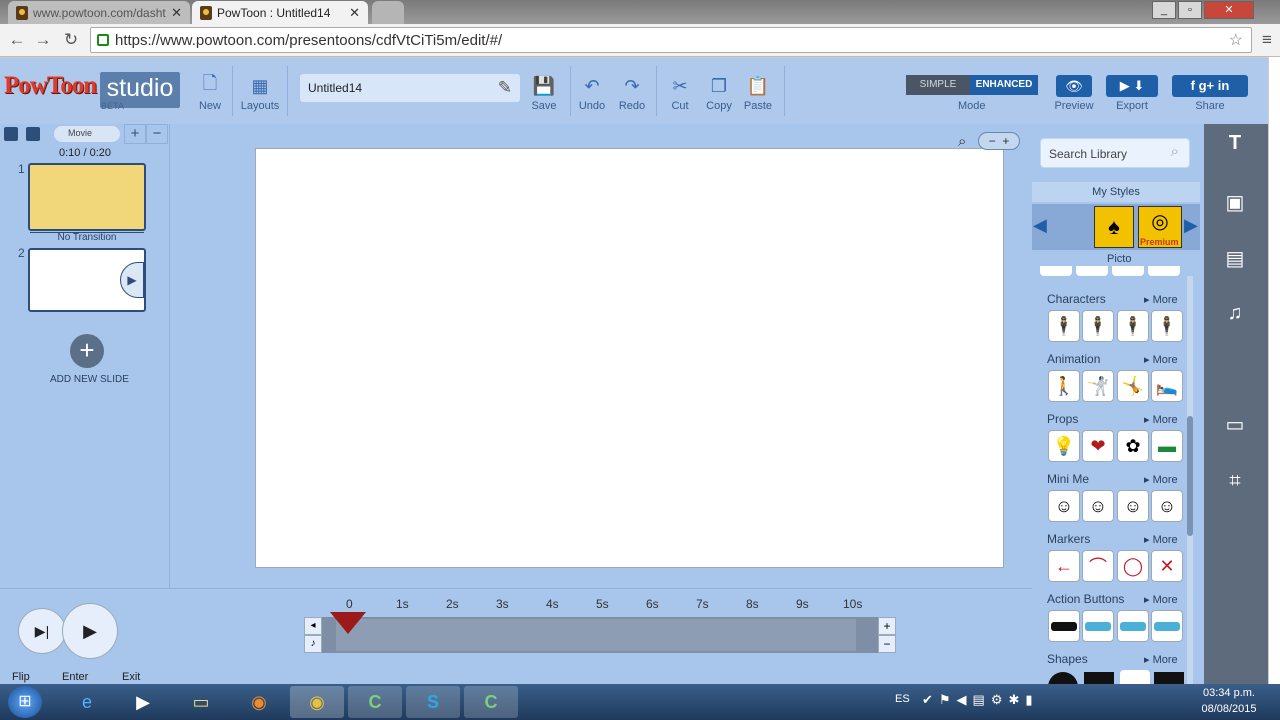  I want to click on props-more-link: ▸ More, so click(1161, 419).